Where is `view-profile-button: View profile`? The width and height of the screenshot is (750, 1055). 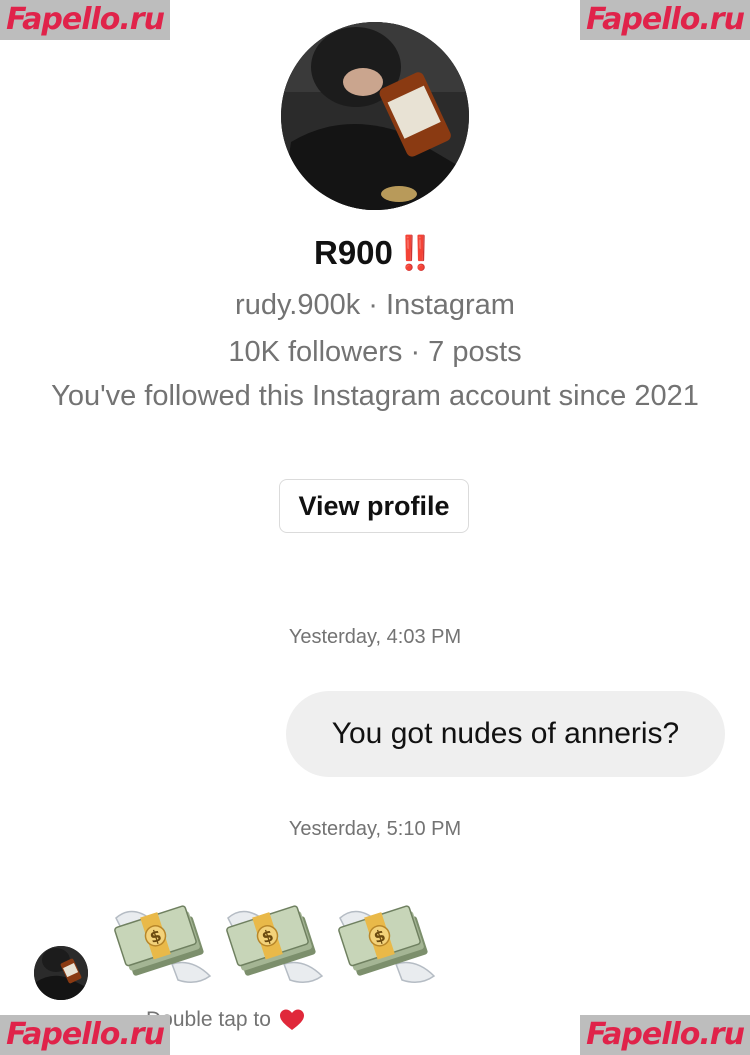
view-profile-button: View profile is located at coordinates (374, 506).